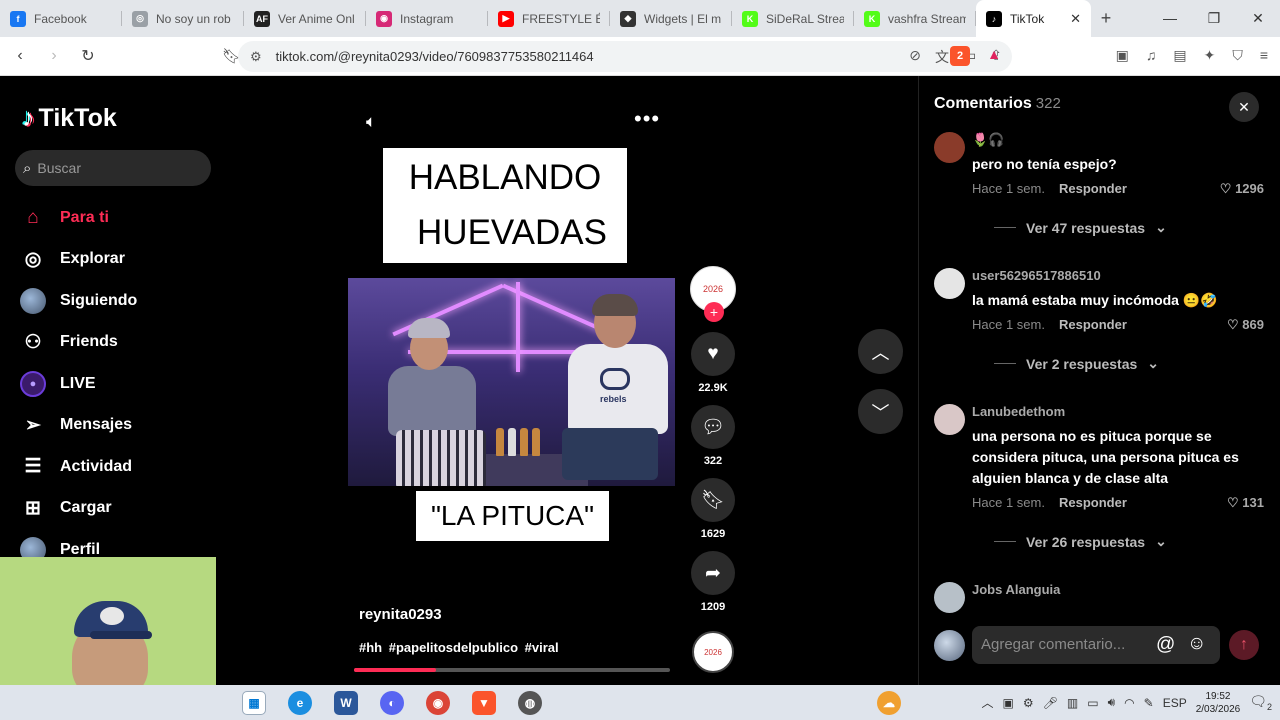 Image resolution: width=1280 pixels, height=720 pixels. Describe the element at coordinates (254, 703) in the screenshot. I see `store-icon: ▦` at that location.